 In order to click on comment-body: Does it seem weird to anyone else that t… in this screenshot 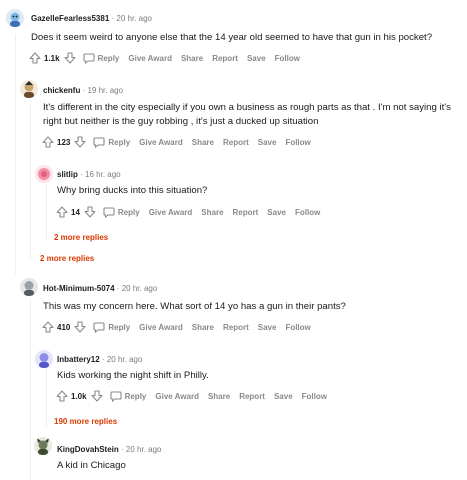, I will do `click(232, 37)`.